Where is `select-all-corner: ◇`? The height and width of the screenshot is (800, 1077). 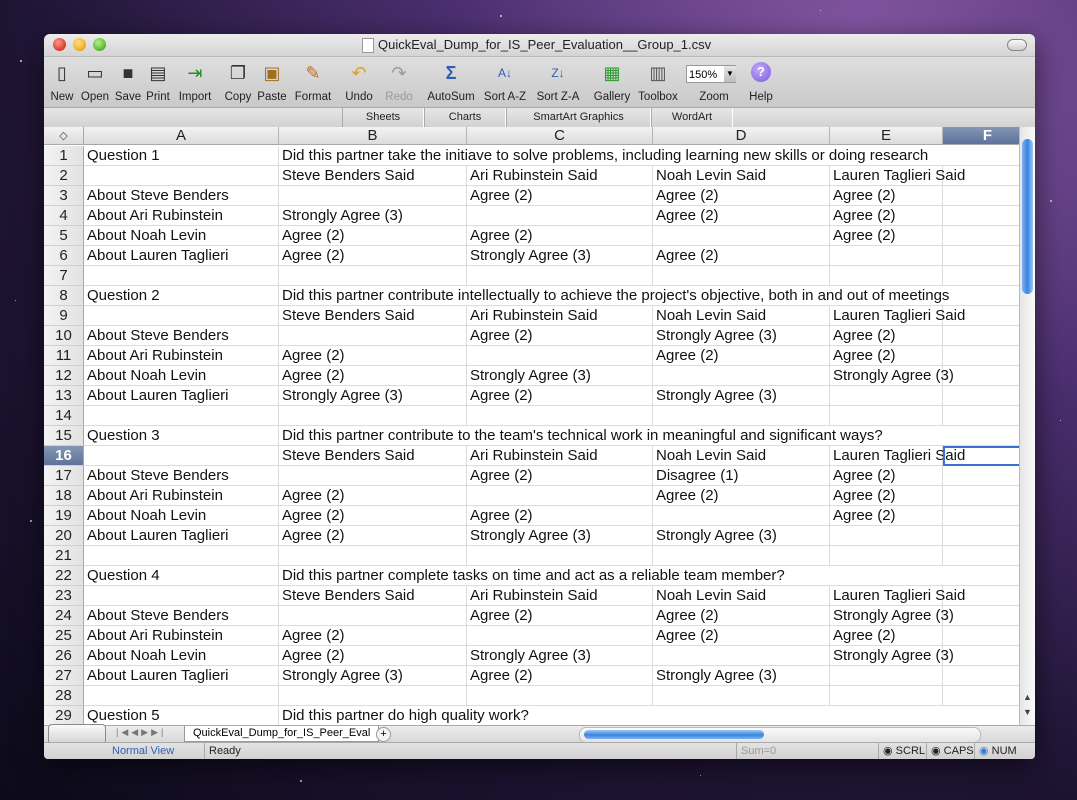 select-all-corner: ◇ is located at coordinates (64, 136).